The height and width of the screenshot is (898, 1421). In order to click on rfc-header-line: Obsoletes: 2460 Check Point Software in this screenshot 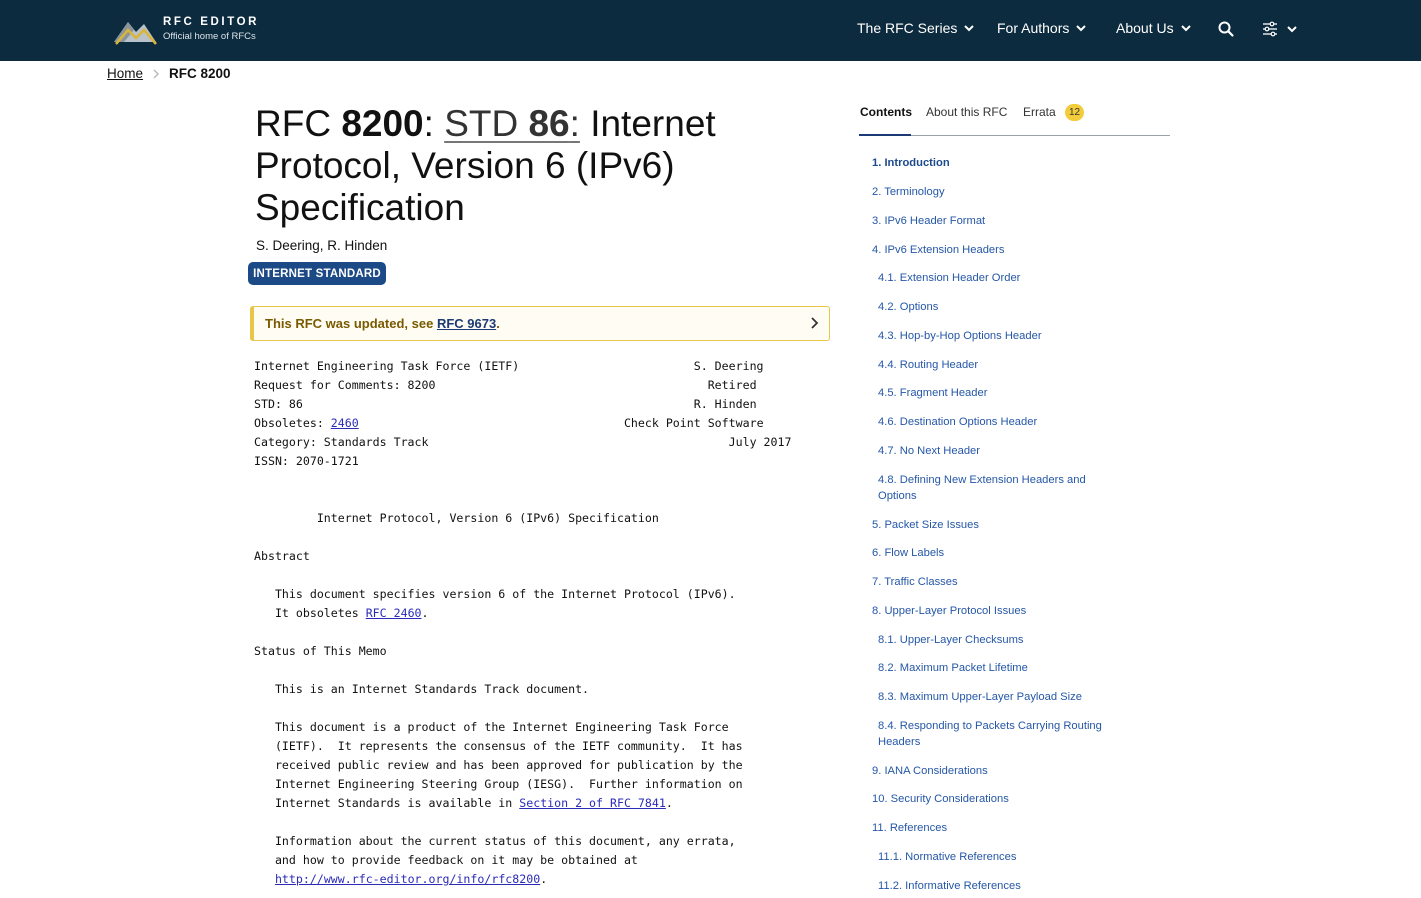, I will do `click(514, 423)`.